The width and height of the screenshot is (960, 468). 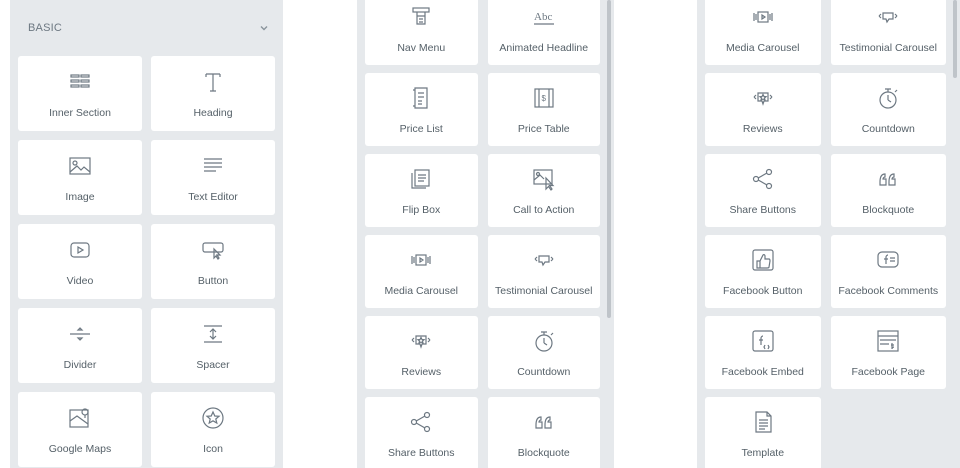 What do you see at coordinates (80, 418) in the screenshot?
I see `google-maps-icon` at bounding box center [80, 418].